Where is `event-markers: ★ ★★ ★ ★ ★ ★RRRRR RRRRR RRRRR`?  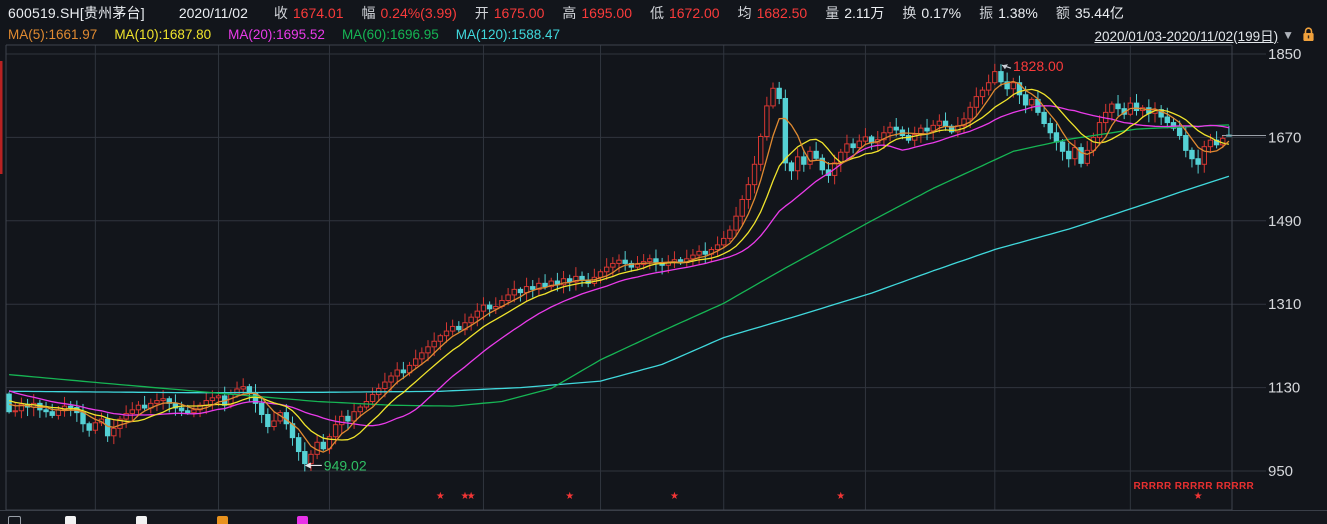
event-markers: ★ ★★ ★ ★ ★ ★RRRRR RRRRR RRRRR is located at coordinates (845, 491).